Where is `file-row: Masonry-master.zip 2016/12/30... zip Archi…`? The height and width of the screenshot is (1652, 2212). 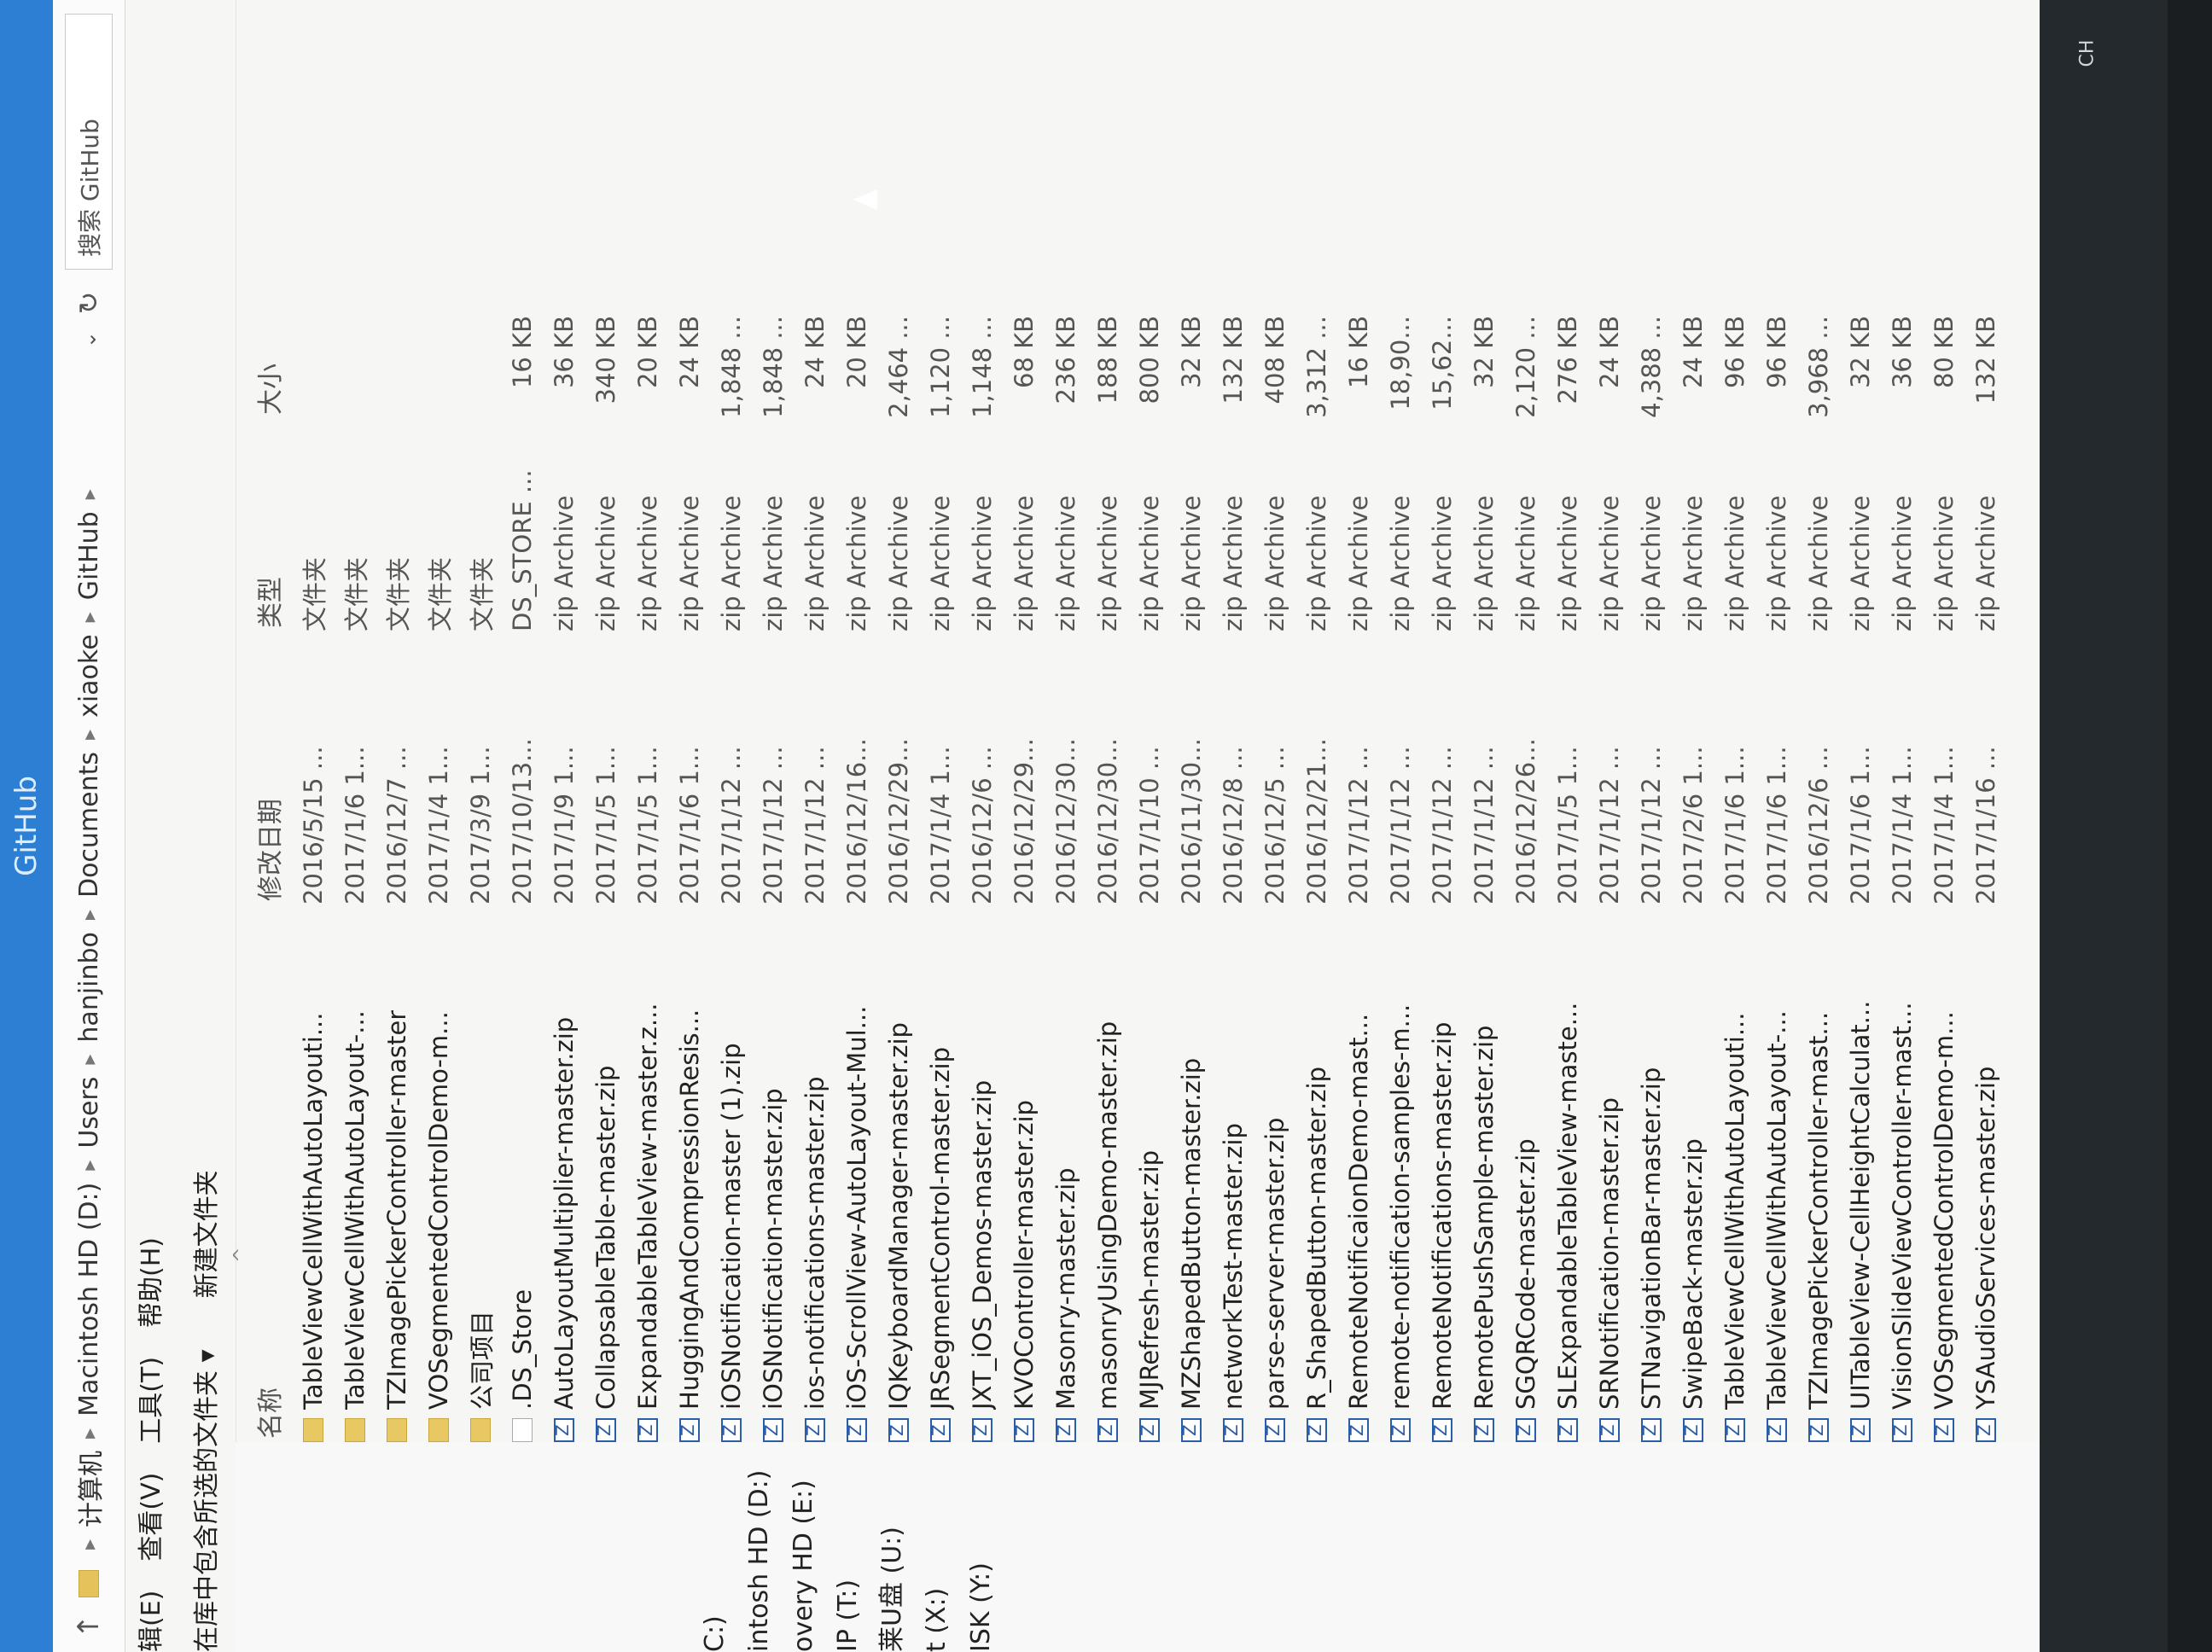 file-row: Masonry-master.zip 2016/12/30... zip Archi… is located at coordinates (1065, 721).